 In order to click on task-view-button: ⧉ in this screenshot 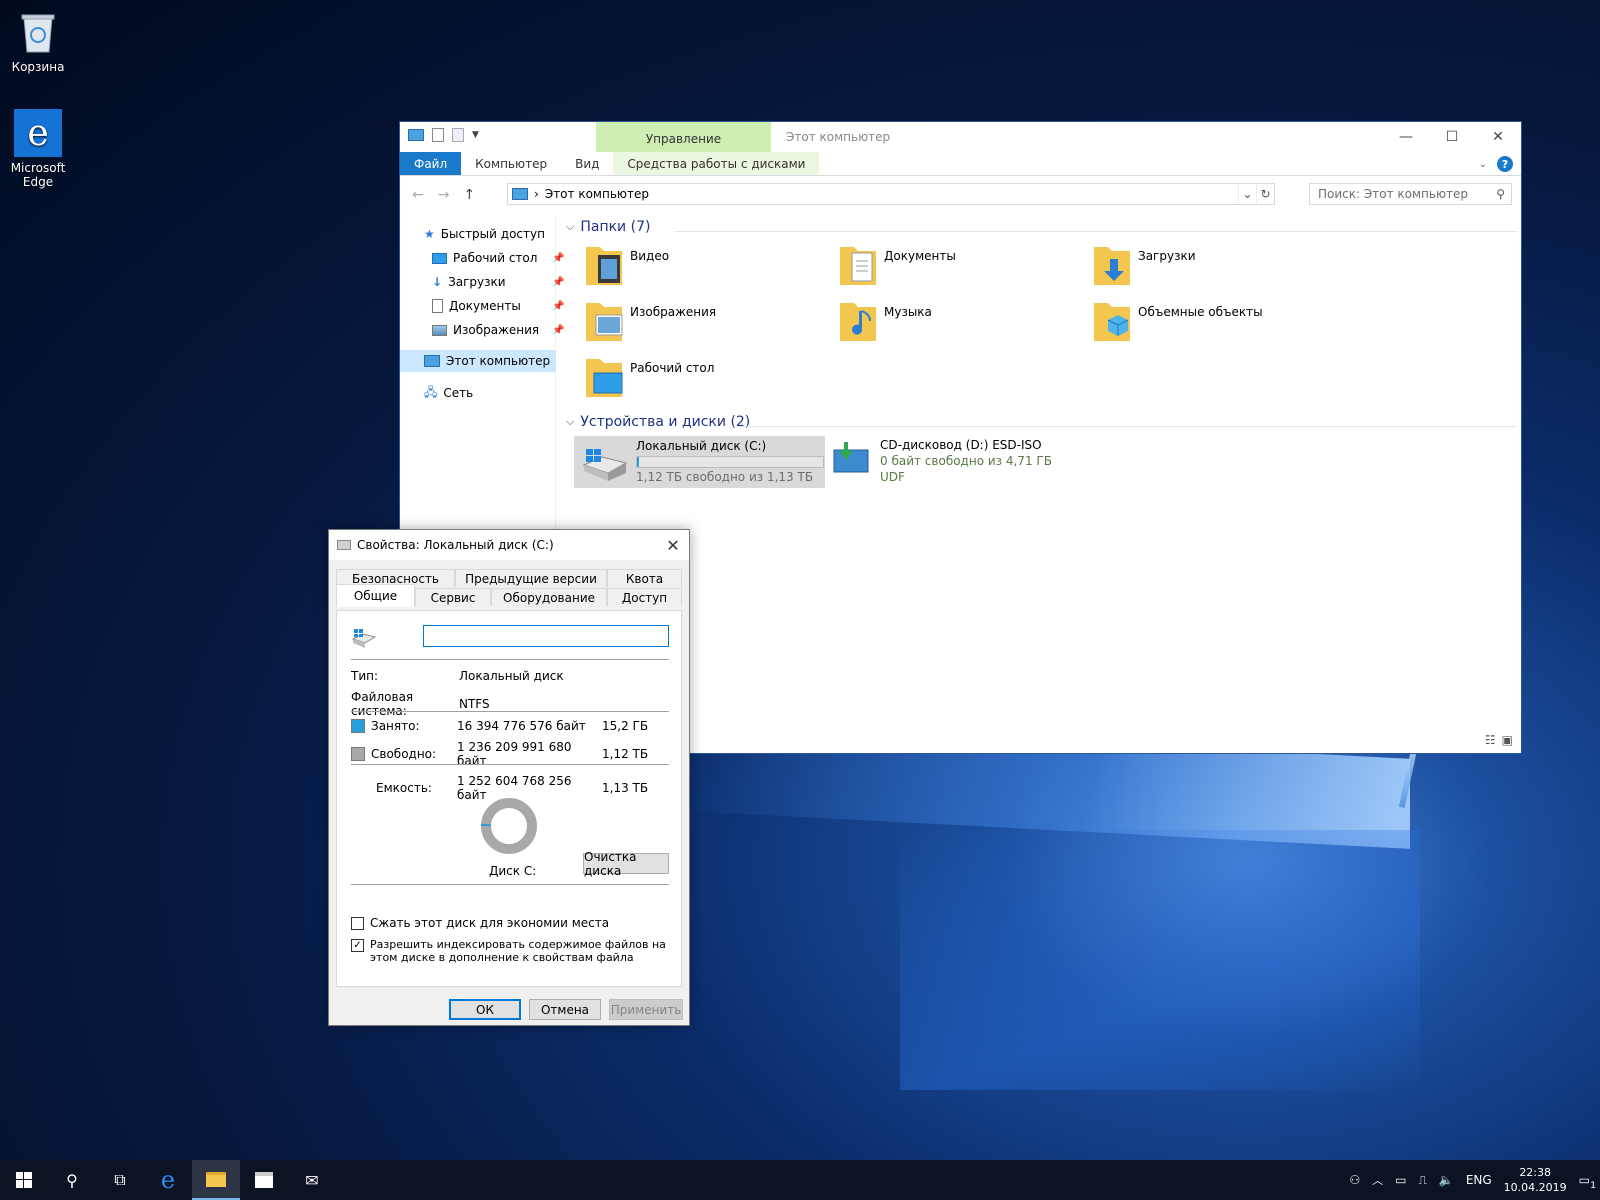, I will do `click(120, 1180)`.